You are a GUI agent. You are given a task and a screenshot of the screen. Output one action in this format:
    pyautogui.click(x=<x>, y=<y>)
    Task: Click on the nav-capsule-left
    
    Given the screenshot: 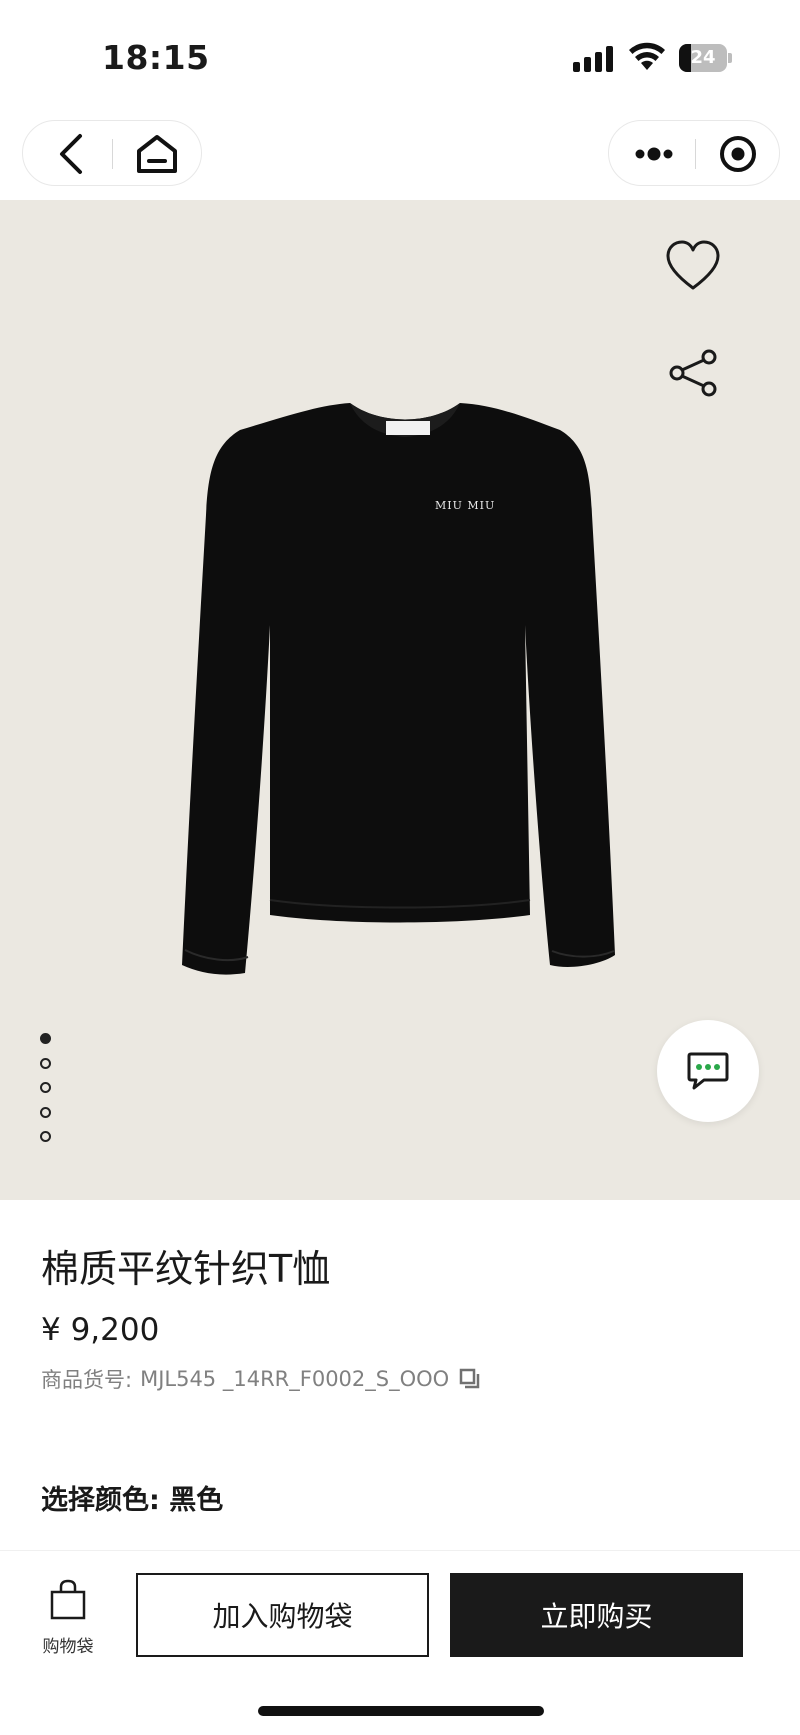 What is the action you would take?
    pyautogui.click(x=112, y=153)
    